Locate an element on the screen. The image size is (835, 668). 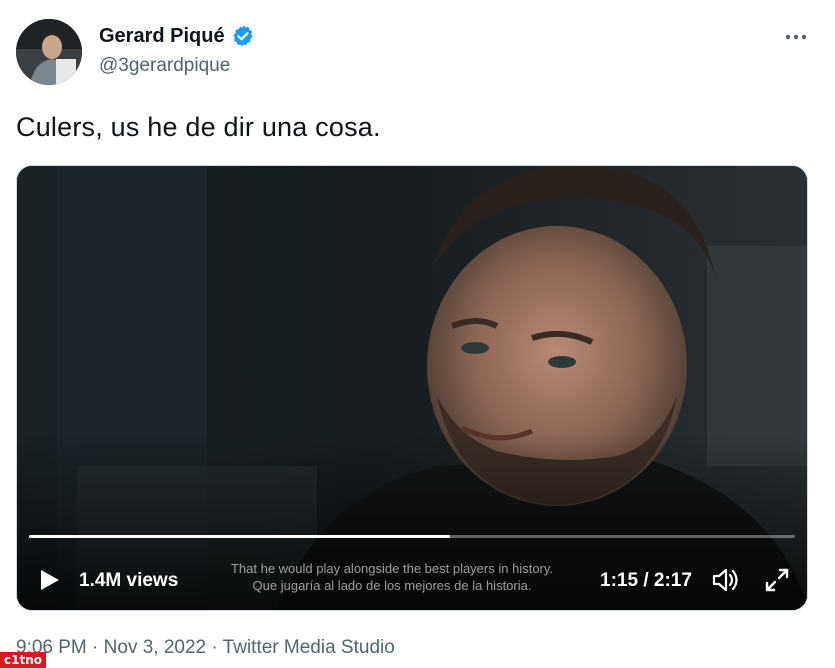
tweet-date: Nov 3, 2022 is located at coordinates (155, 647).